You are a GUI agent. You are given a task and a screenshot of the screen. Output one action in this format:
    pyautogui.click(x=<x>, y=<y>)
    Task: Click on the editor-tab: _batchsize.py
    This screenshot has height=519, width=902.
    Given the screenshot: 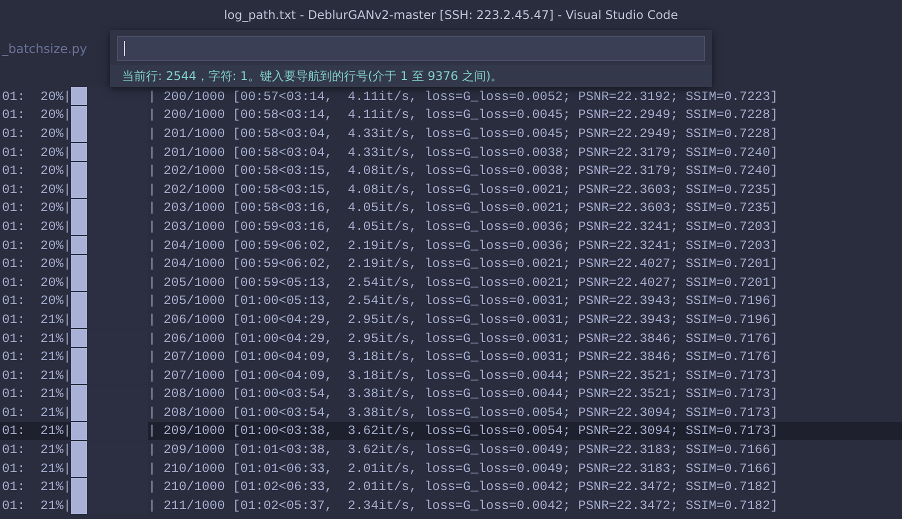 What is the action you would take?
    pyautogui.click(x=48, y=48)
    